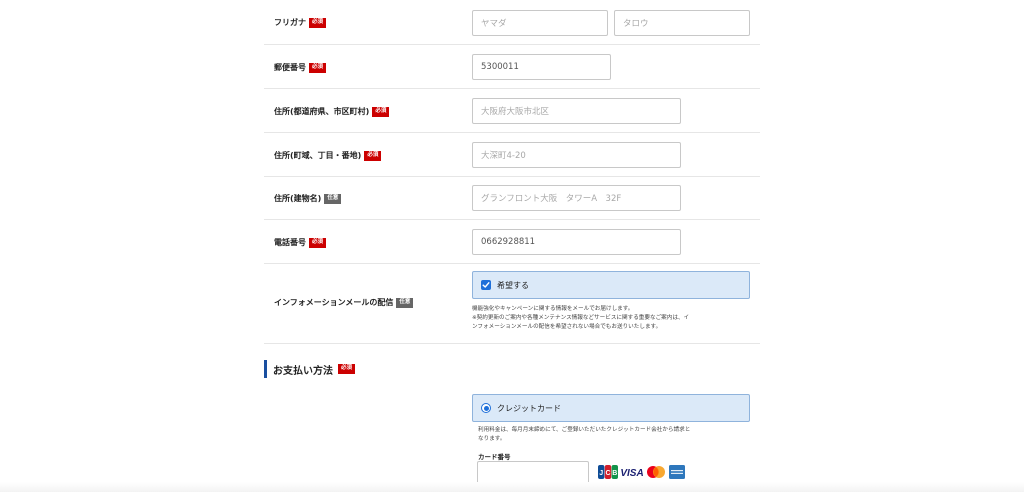 The image size is (1024, 492). I want to click on newsletter-option-label: 希望する, so click(513, 285).